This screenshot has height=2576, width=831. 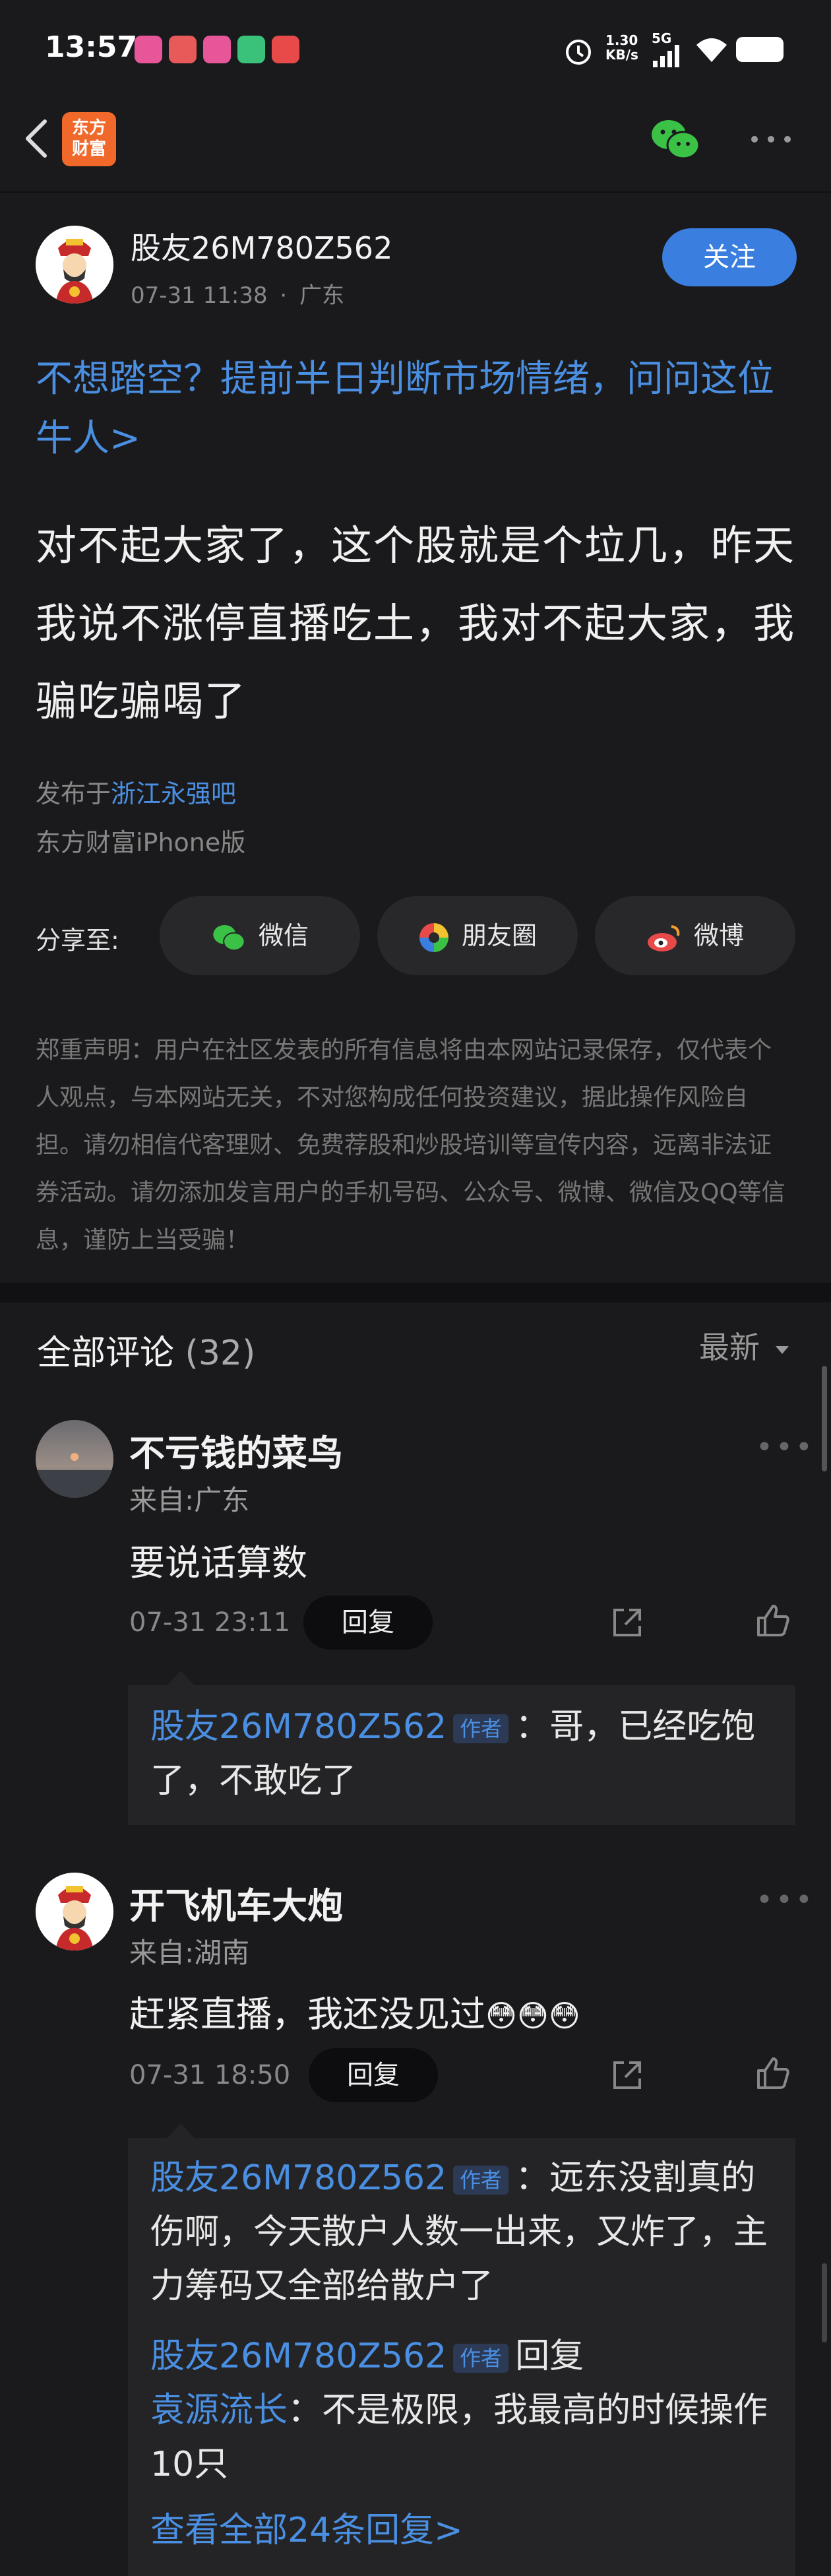 I want to click on post-meta: 07-31 11:38 · 广东, so click(x=238, y=295).